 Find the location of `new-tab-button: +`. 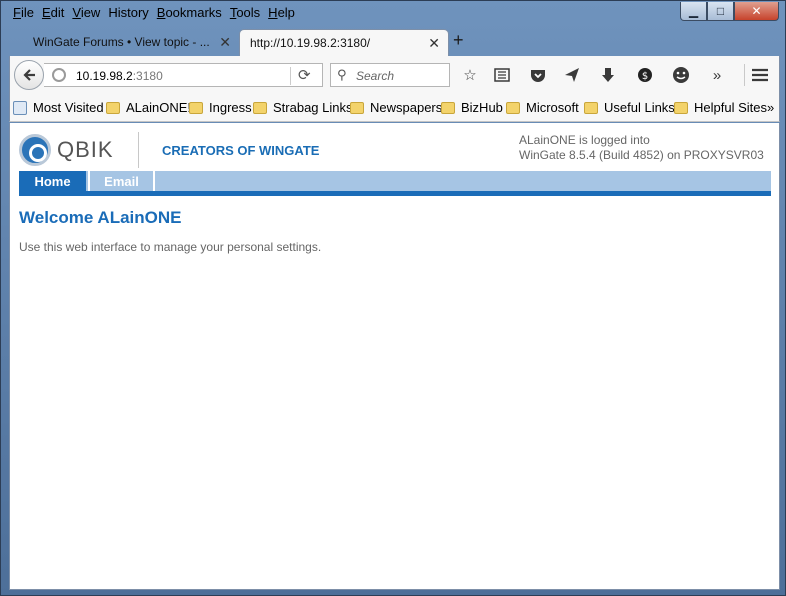

new-tab-button: + is located at coordinates (458, 40).